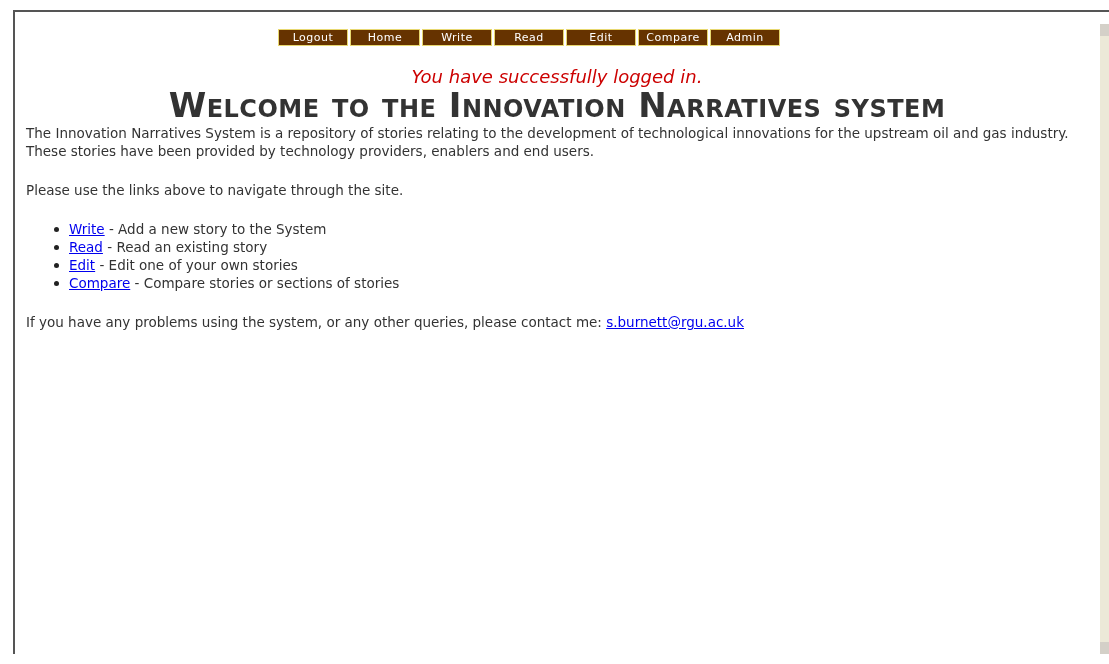 The height and width of the screenshot is (664, 1109). Describe the element at coordinates (1104, 339) in the screenshot. I see `scrollbar` at that location.